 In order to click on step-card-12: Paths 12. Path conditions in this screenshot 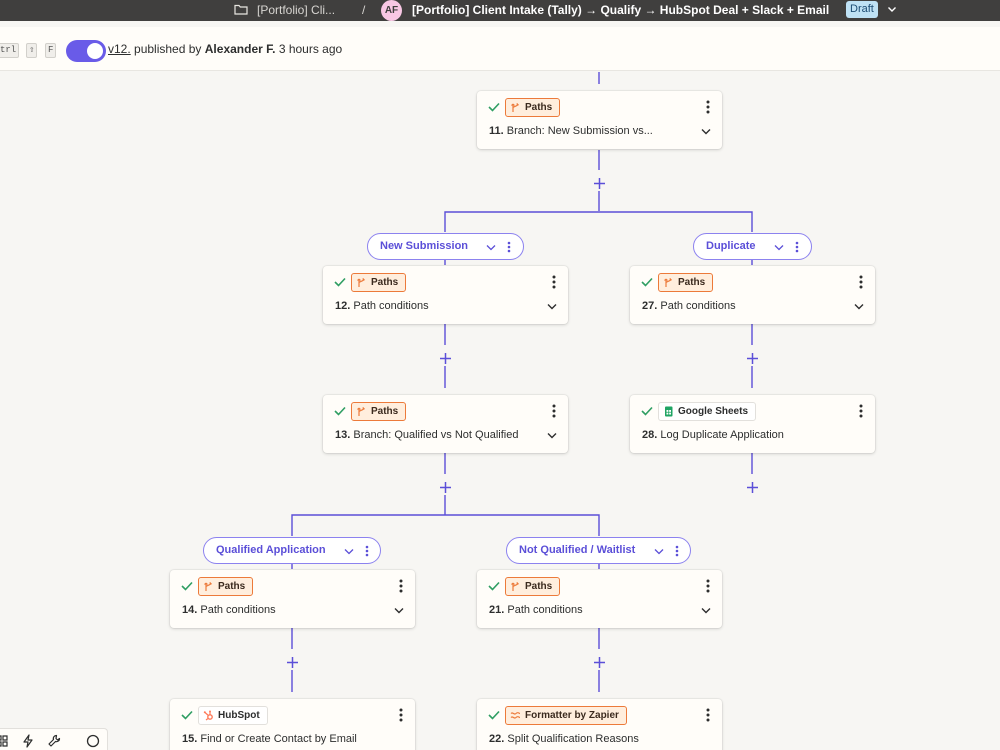, I will do `click(445, 295)`.